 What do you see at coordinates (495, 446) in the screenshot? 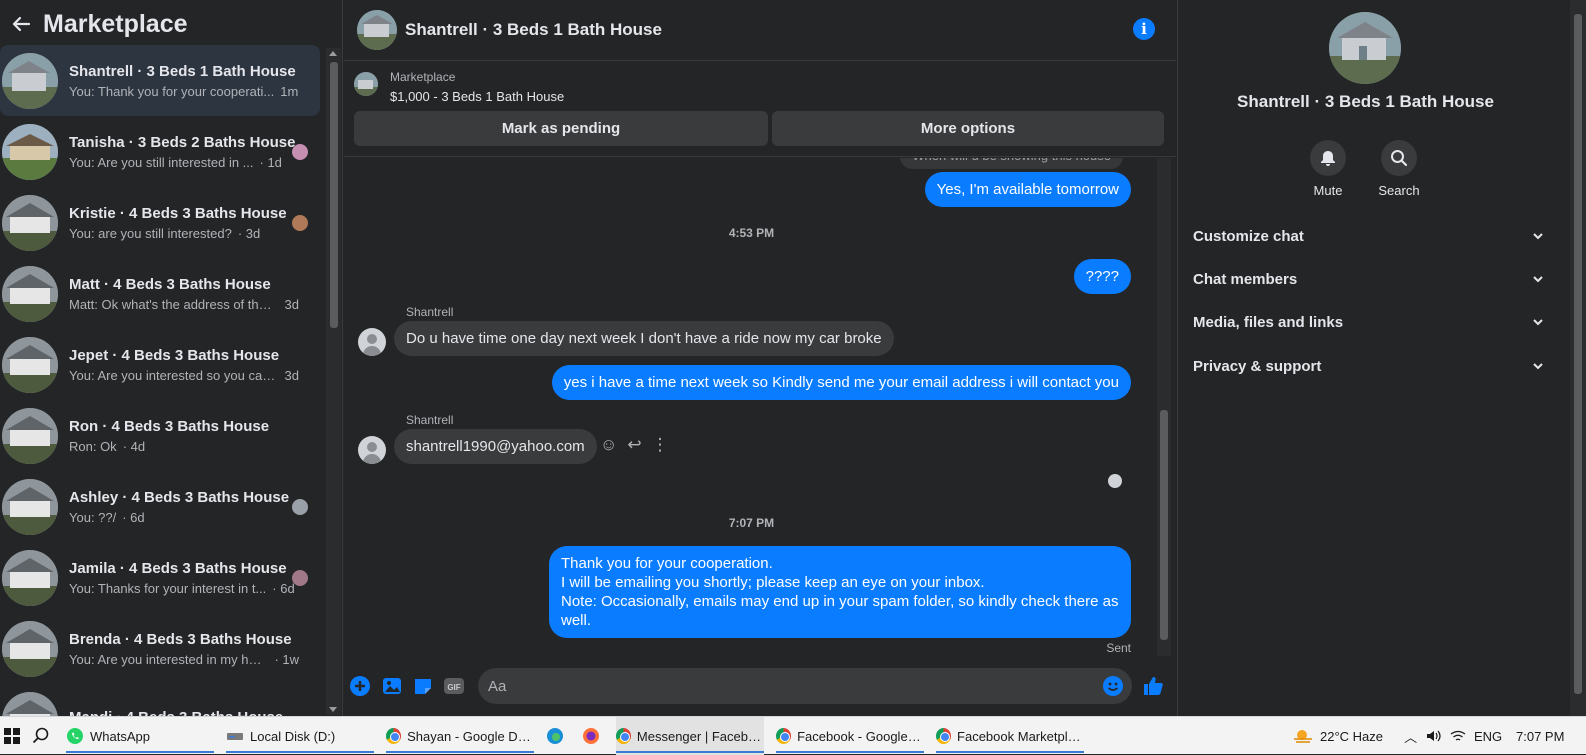
I see `message-bubble-incoming: shantrell1990@yahoo.com` at bounding box center [495, 446].